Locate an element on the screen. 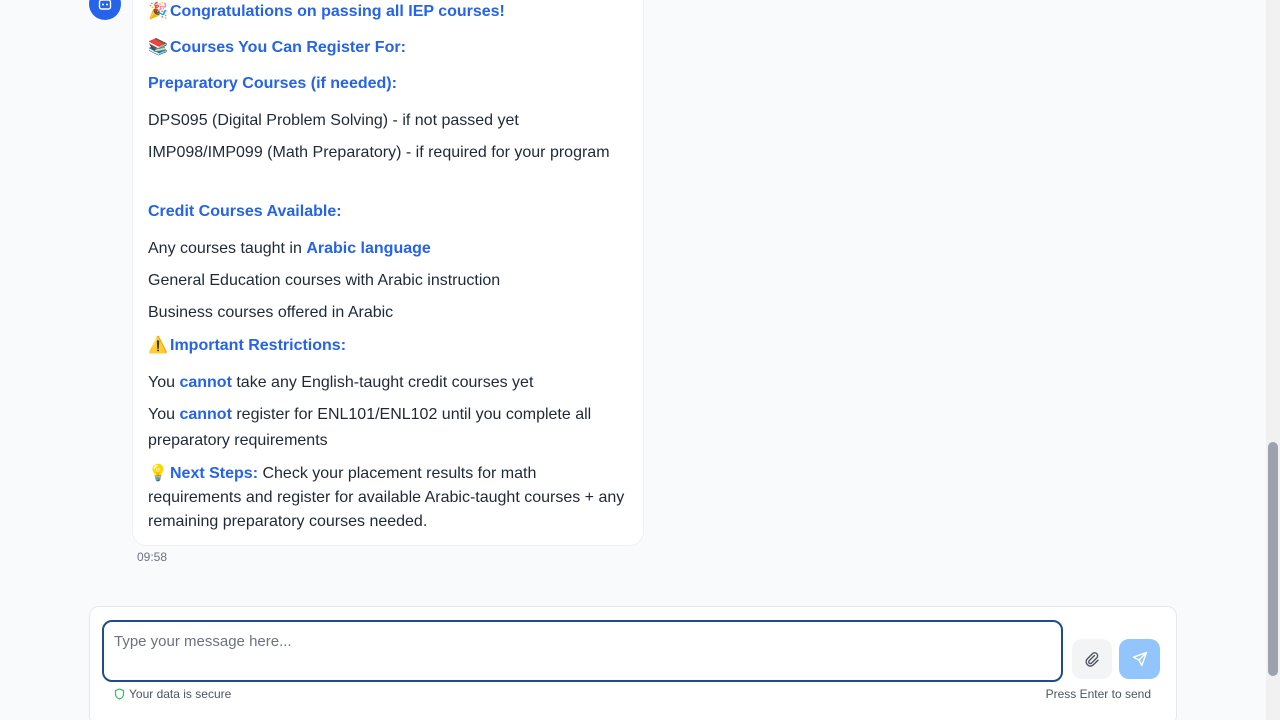 Image resolution: width=1280 pixels, height=720 pixels. paperclip-icon is located at coordinates (1092, 659).